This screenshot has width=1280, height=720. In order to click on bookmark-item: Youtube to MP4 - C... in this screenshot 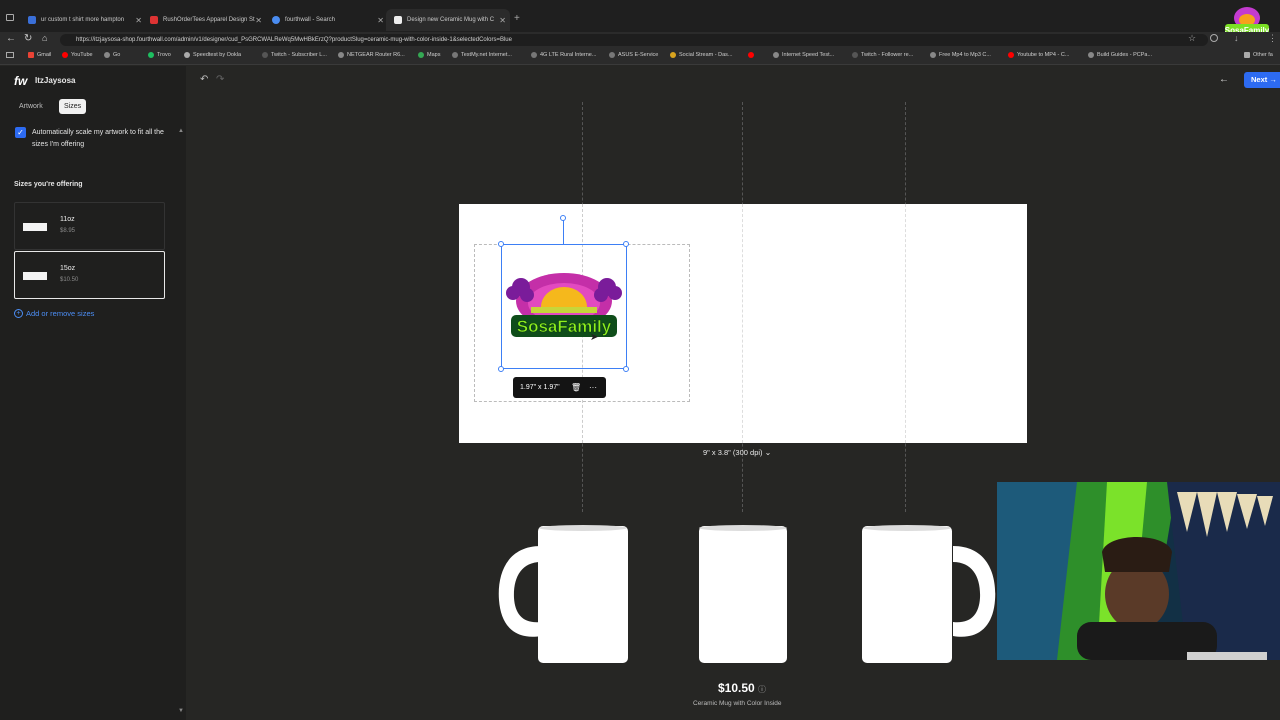, I will do `click(1038, 55)`.